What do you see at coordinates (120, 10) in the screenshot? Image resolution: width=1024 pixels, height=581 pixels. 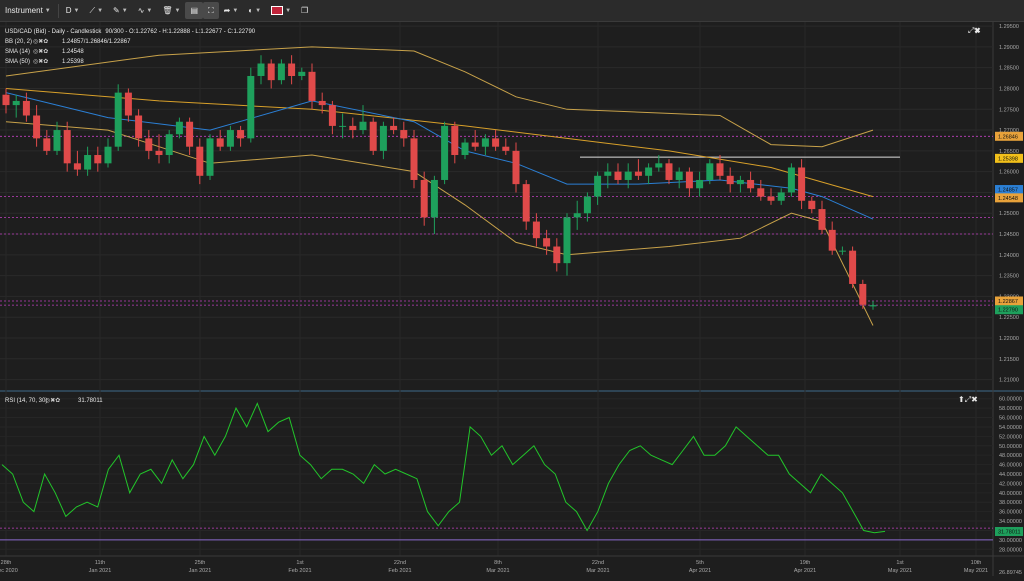 I see `pen-tool-button: ✎ ▼` at bounding box center [120, 10].